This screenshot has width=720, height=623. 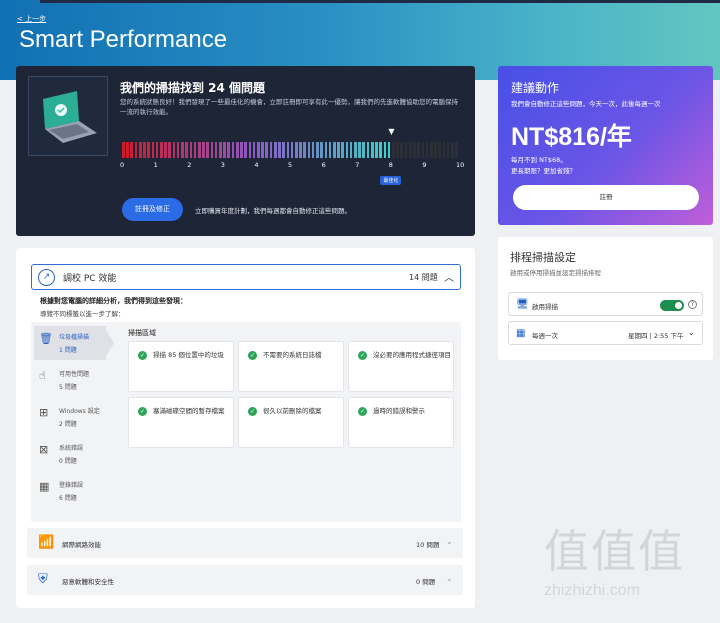 I want to click on score-marker-icon: ▼, so click(x=391, y=131).